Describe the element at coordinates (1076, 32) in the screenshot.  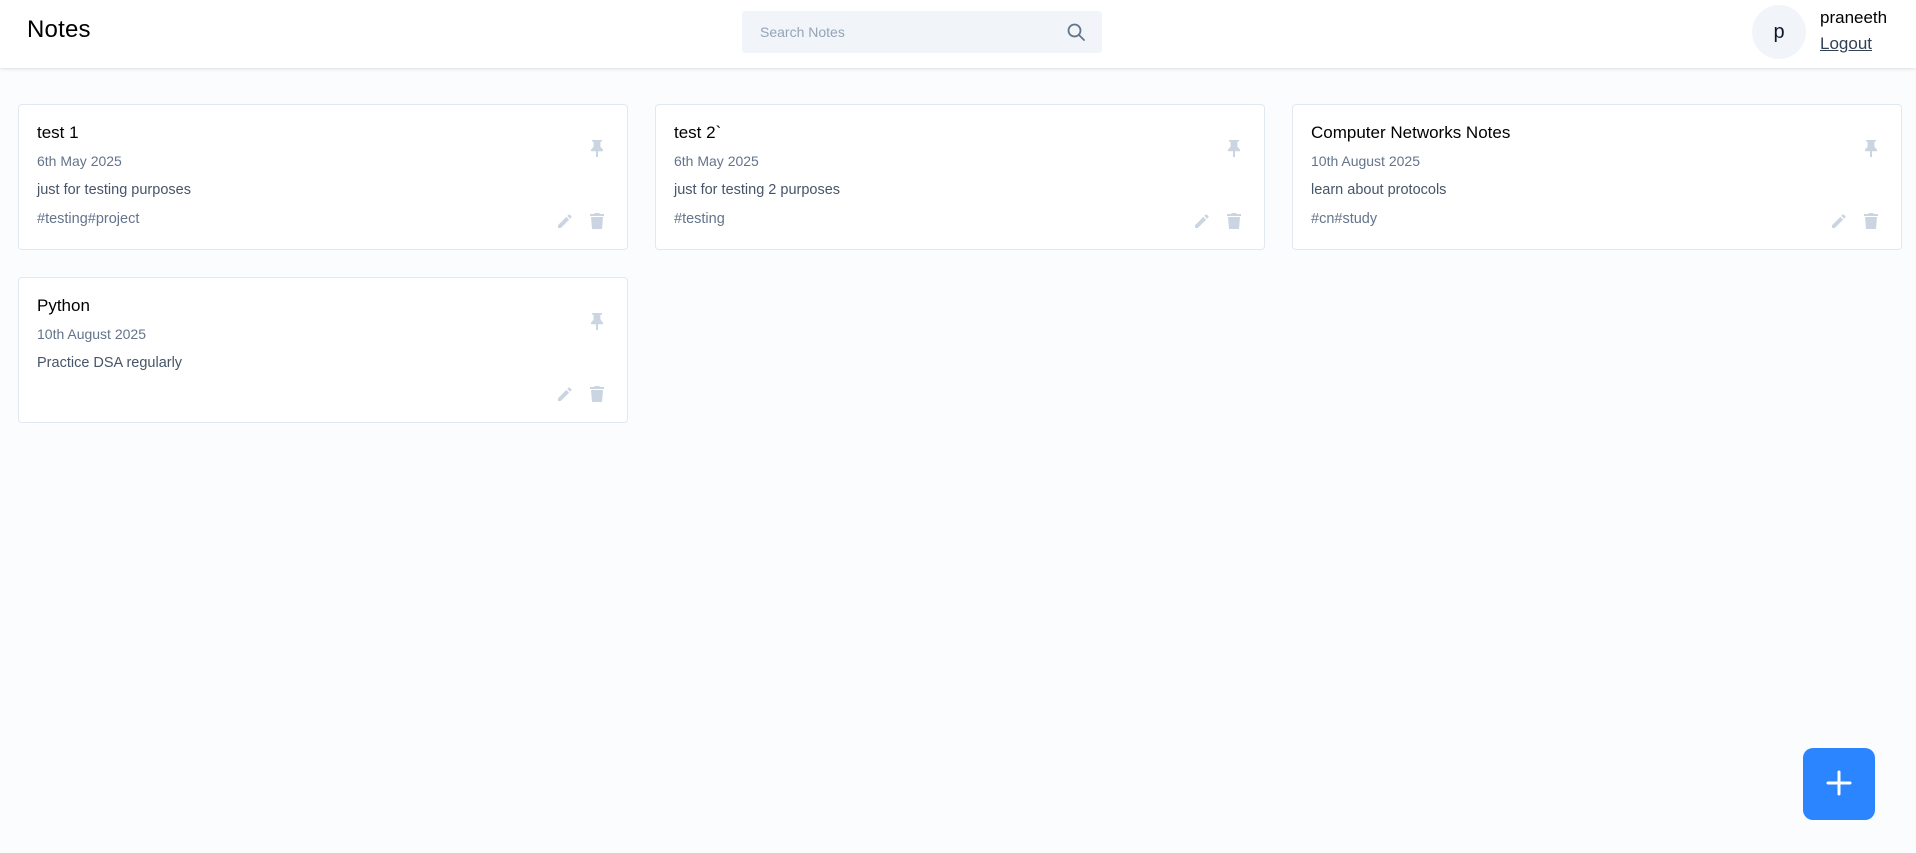
I see `search-icon` at that location.